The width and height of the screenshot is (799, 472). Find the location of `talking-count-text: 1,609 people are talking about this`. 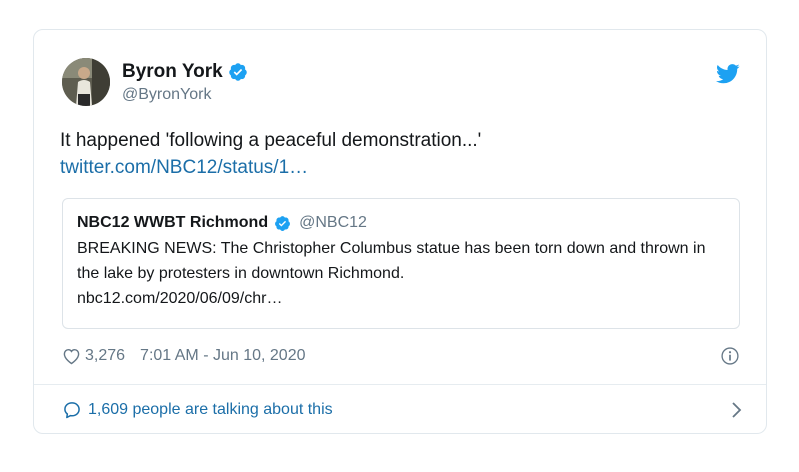

talking-count-text: 1,609 people are talking about this is located at coordinates (210, 409).